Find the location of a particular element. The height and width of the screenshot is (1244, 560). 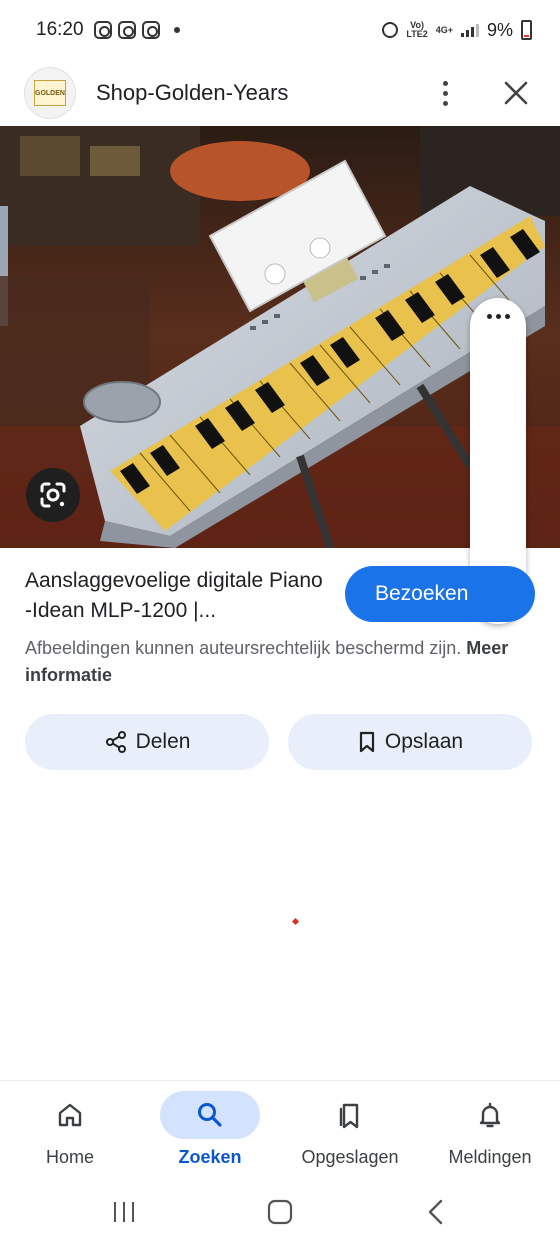

nav-saved: Opgeslagen is located at coordinates (350, 1131).